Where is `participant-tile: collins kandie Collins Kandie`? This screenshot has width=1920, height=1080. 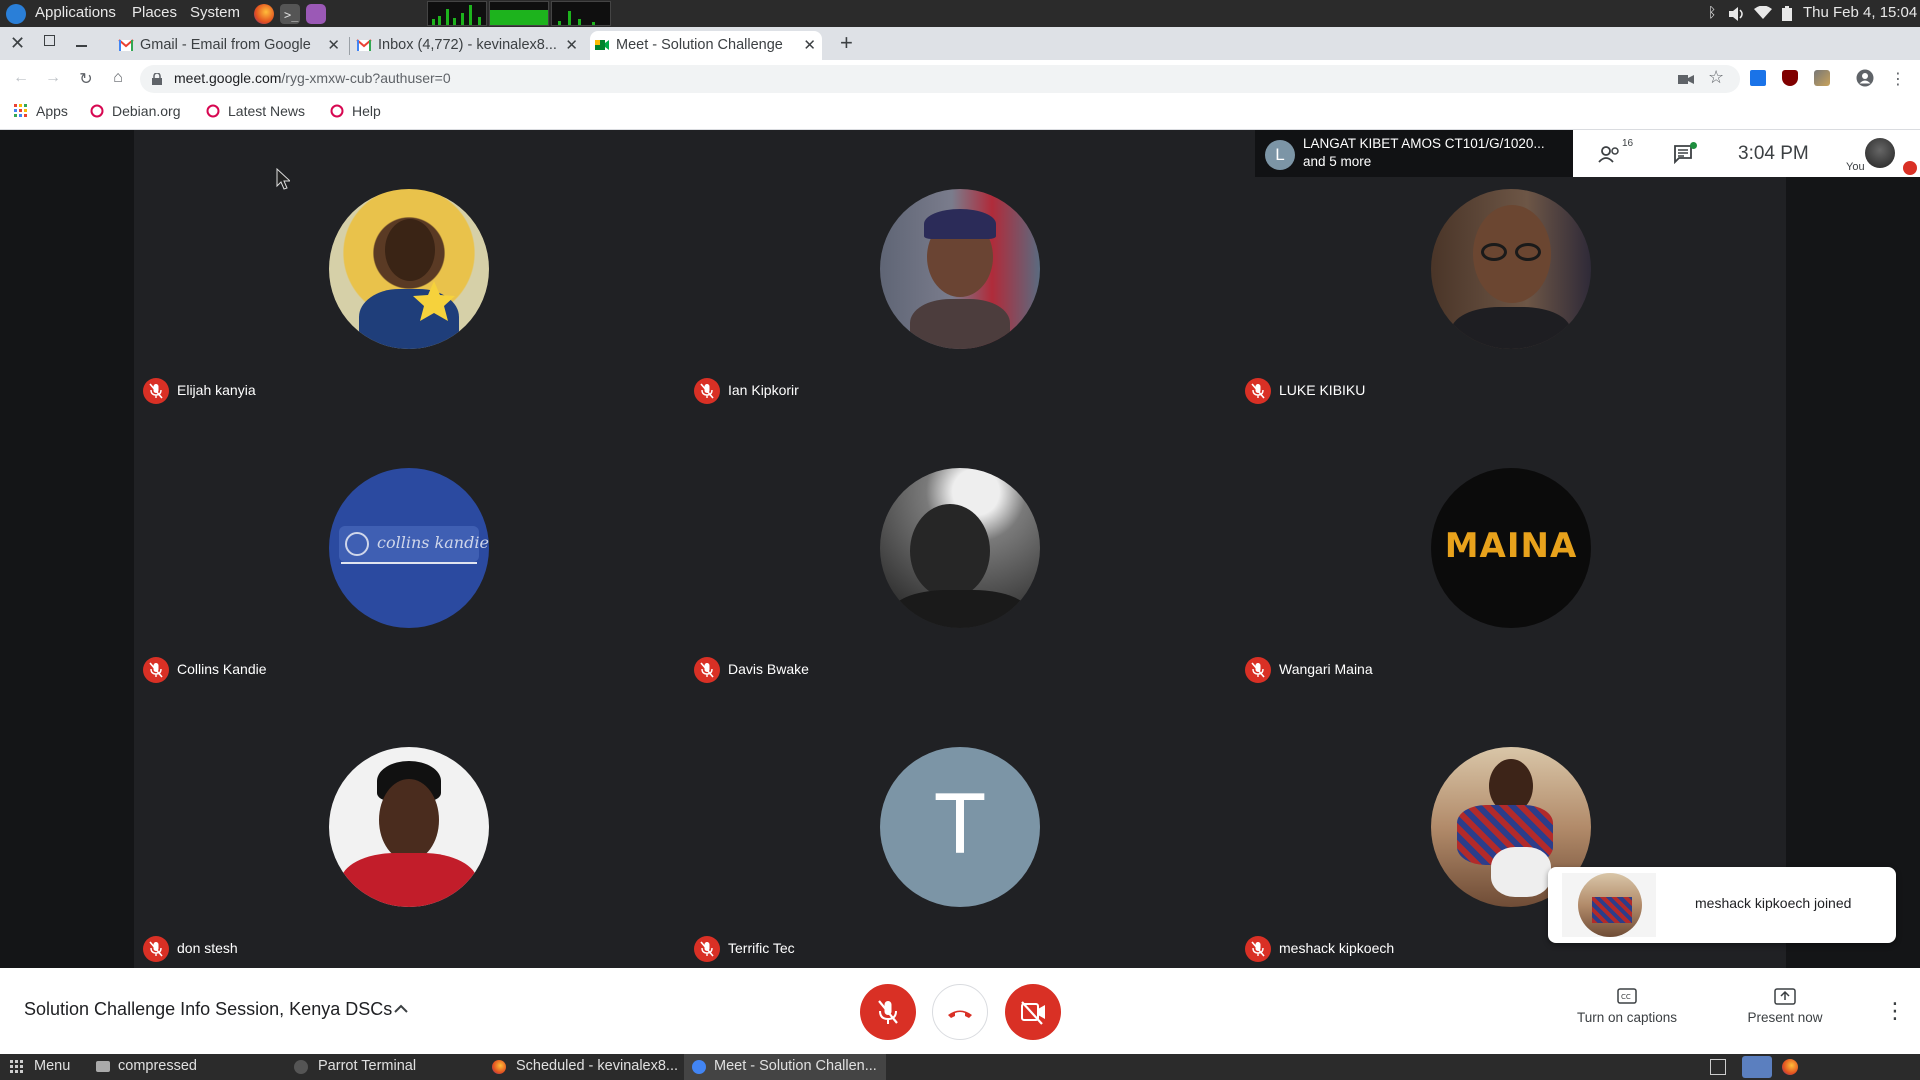 participant-tile: collins kandie Collins Kandie is located at coordinates (409, 548).